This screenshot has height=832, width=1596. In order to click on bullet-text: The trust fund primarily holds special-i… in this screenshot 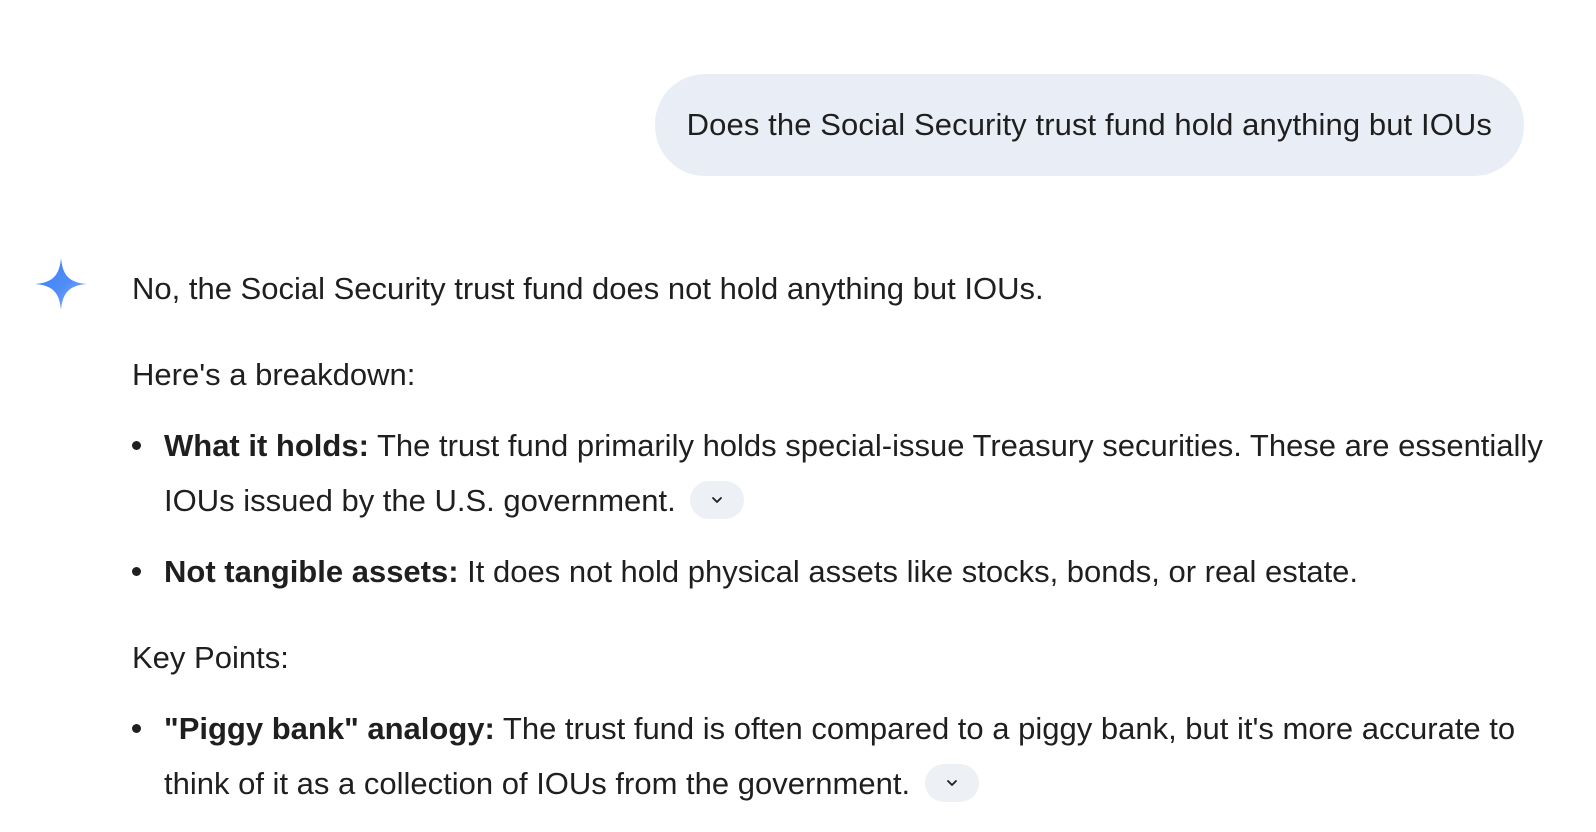, I will do `click(853, 473)`.